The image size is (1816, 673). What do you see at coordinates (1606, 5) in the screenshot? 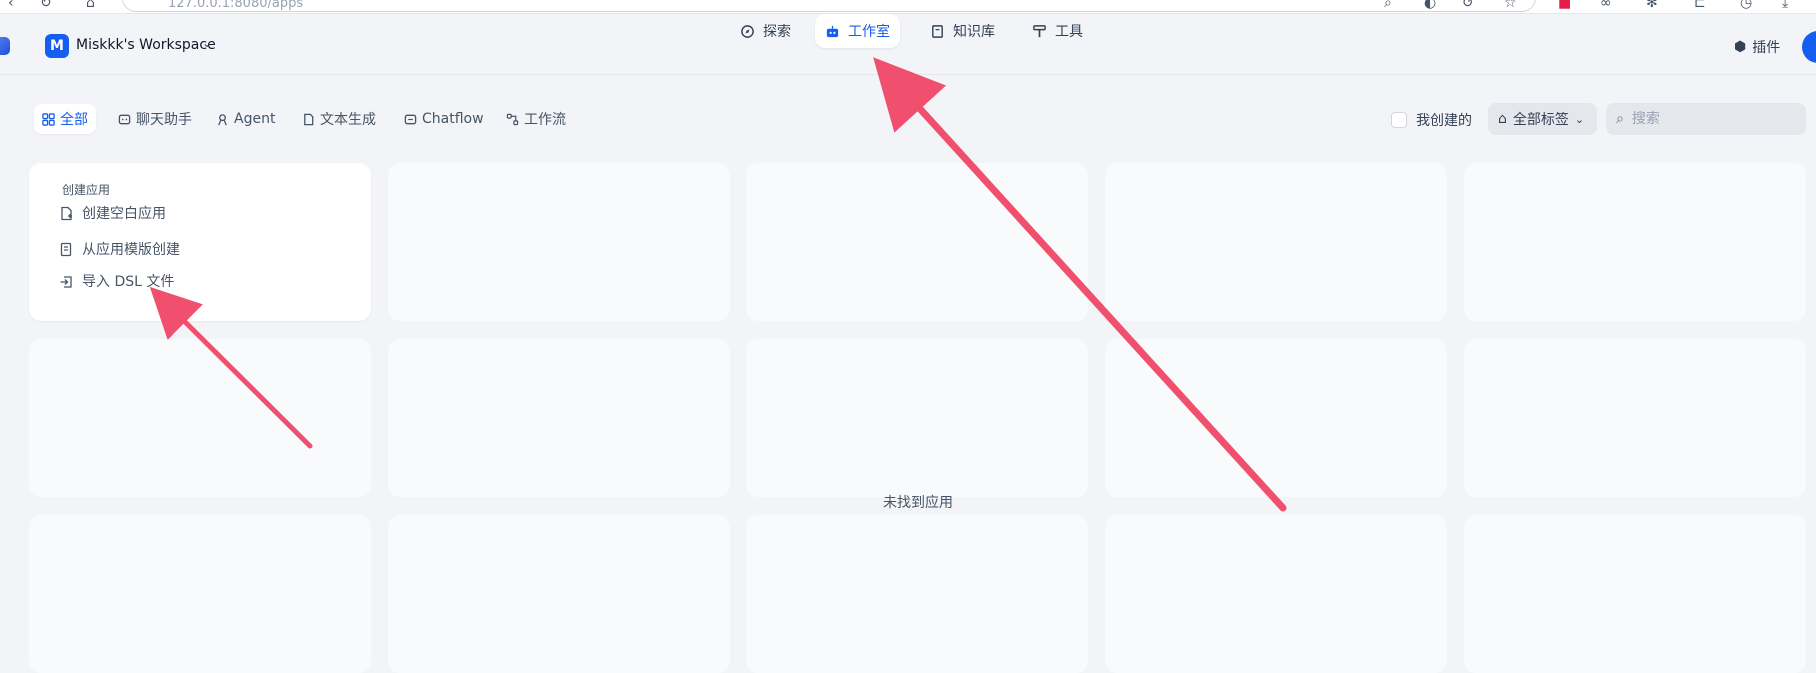
I see `copilot-icon: ∞` at bounding box center [1606, 5].